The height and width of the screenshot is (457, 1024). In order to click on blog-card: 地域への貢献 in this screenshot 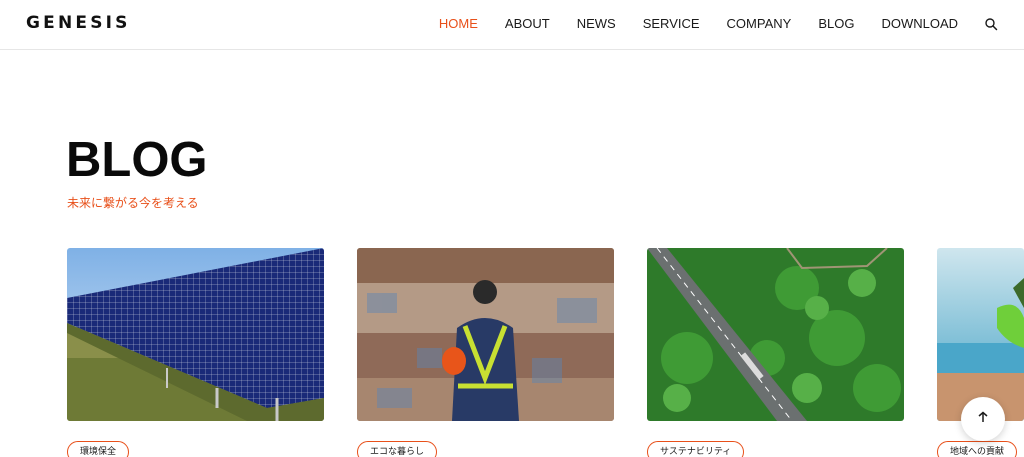, I will do `click(980, 352)`.